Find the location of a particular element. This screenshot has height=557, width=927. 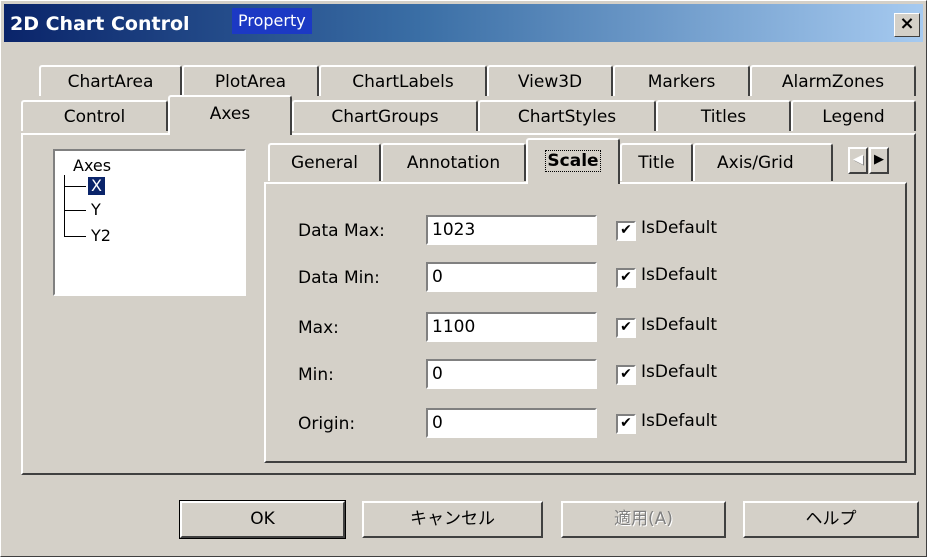

ok-button: OK is located at coordinates (262, 519).